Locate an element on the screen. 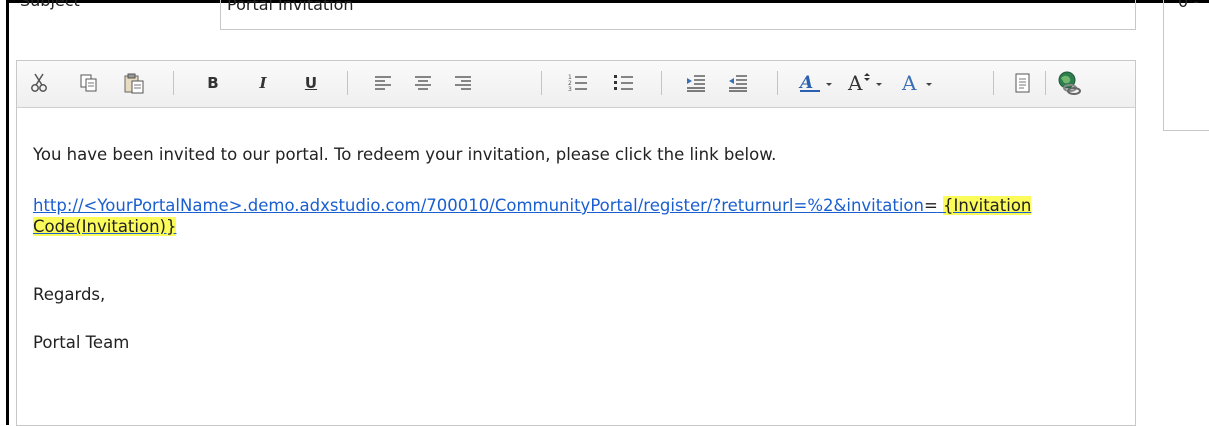 The image size is (1209, 426). highlight-icon: A is located at coordinates (817, 83).